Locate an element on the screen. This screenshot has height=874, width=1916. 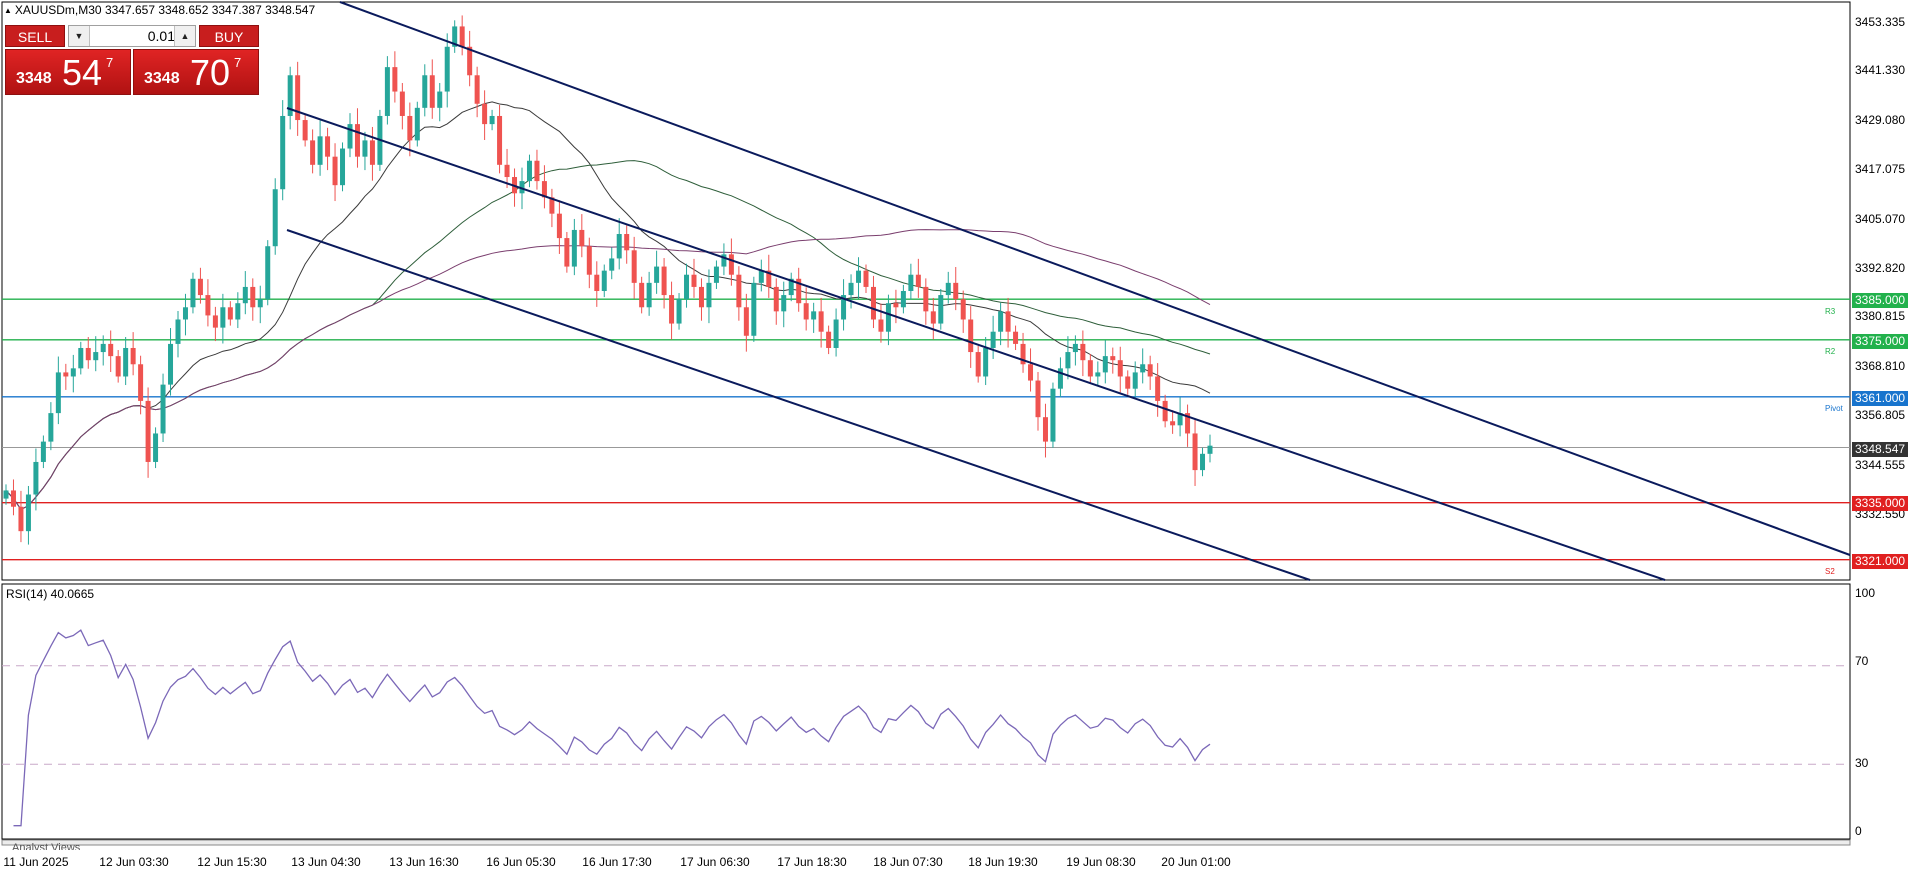
sell-button: SELL is located at coordinates (35, 36).